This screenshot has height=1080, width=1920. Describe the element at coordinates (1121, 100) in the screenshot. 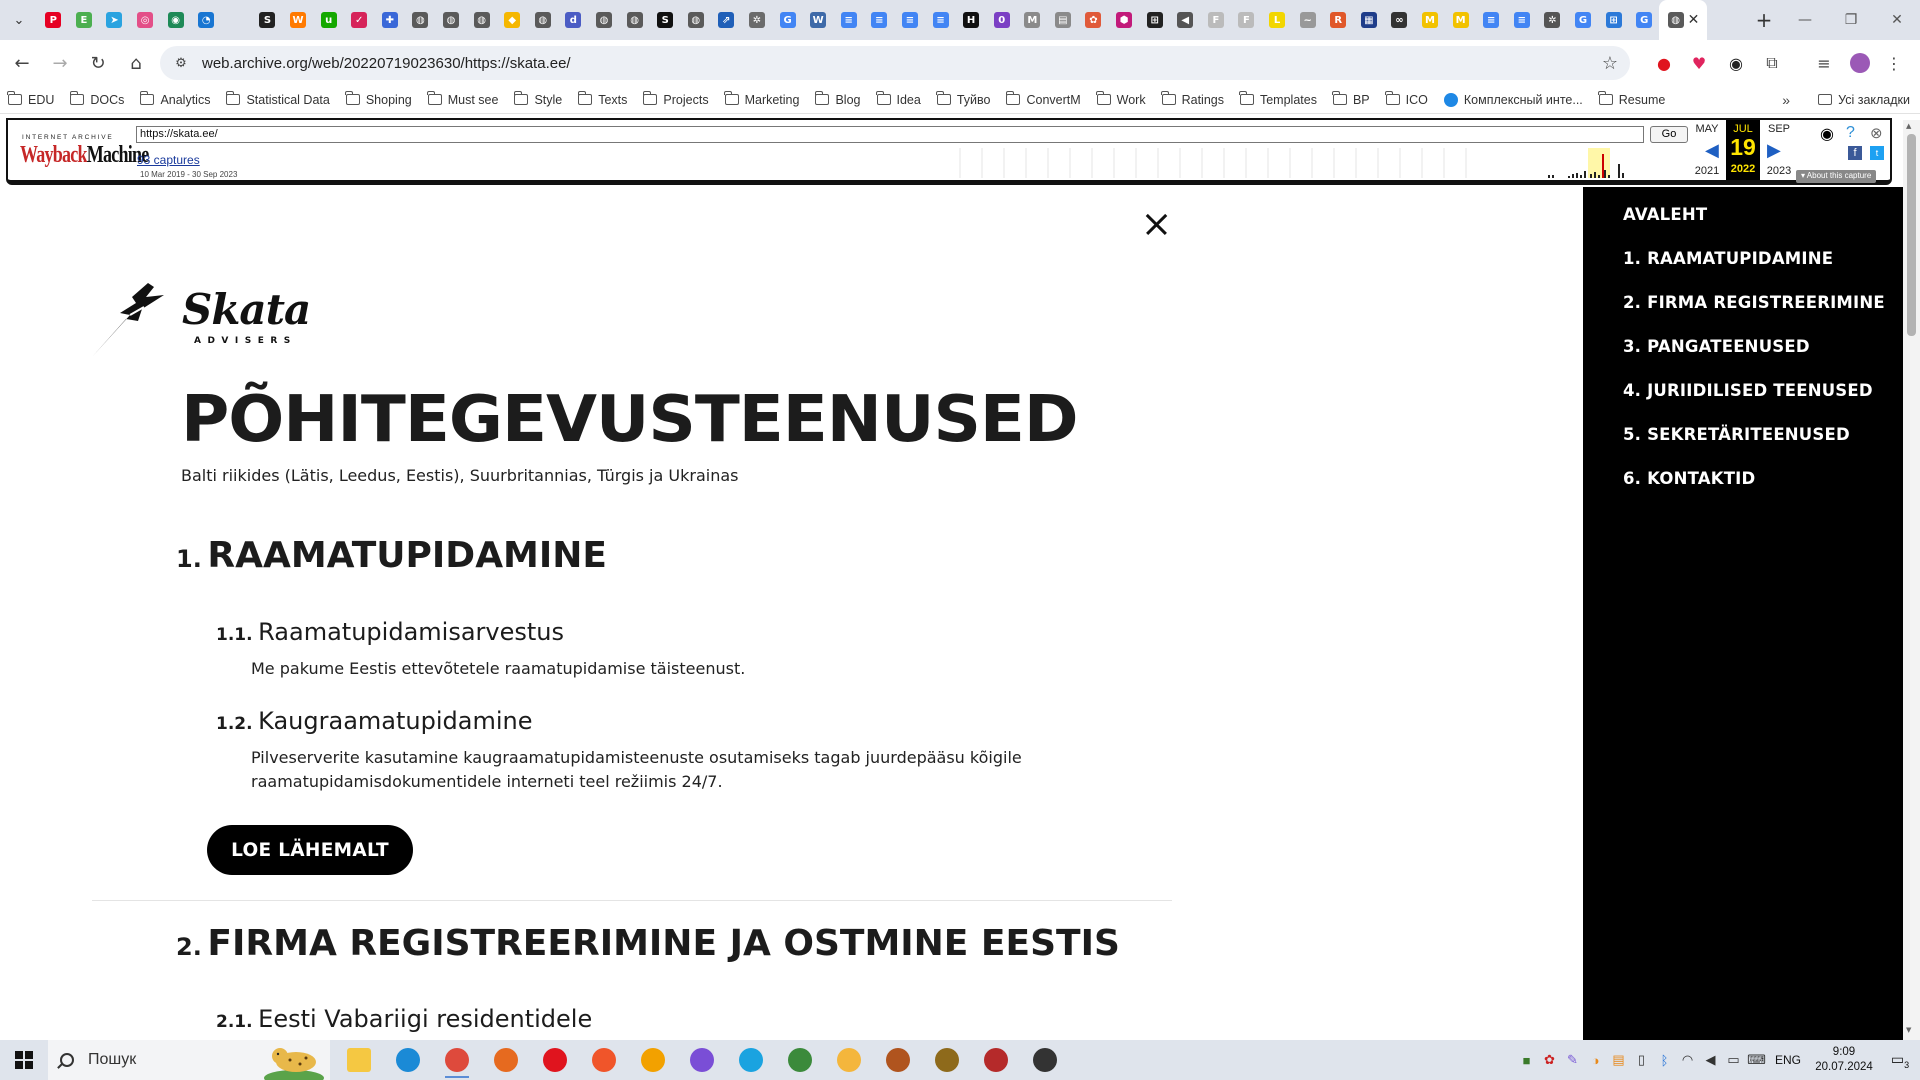

I see `bookmark-folder: Work` at that location.